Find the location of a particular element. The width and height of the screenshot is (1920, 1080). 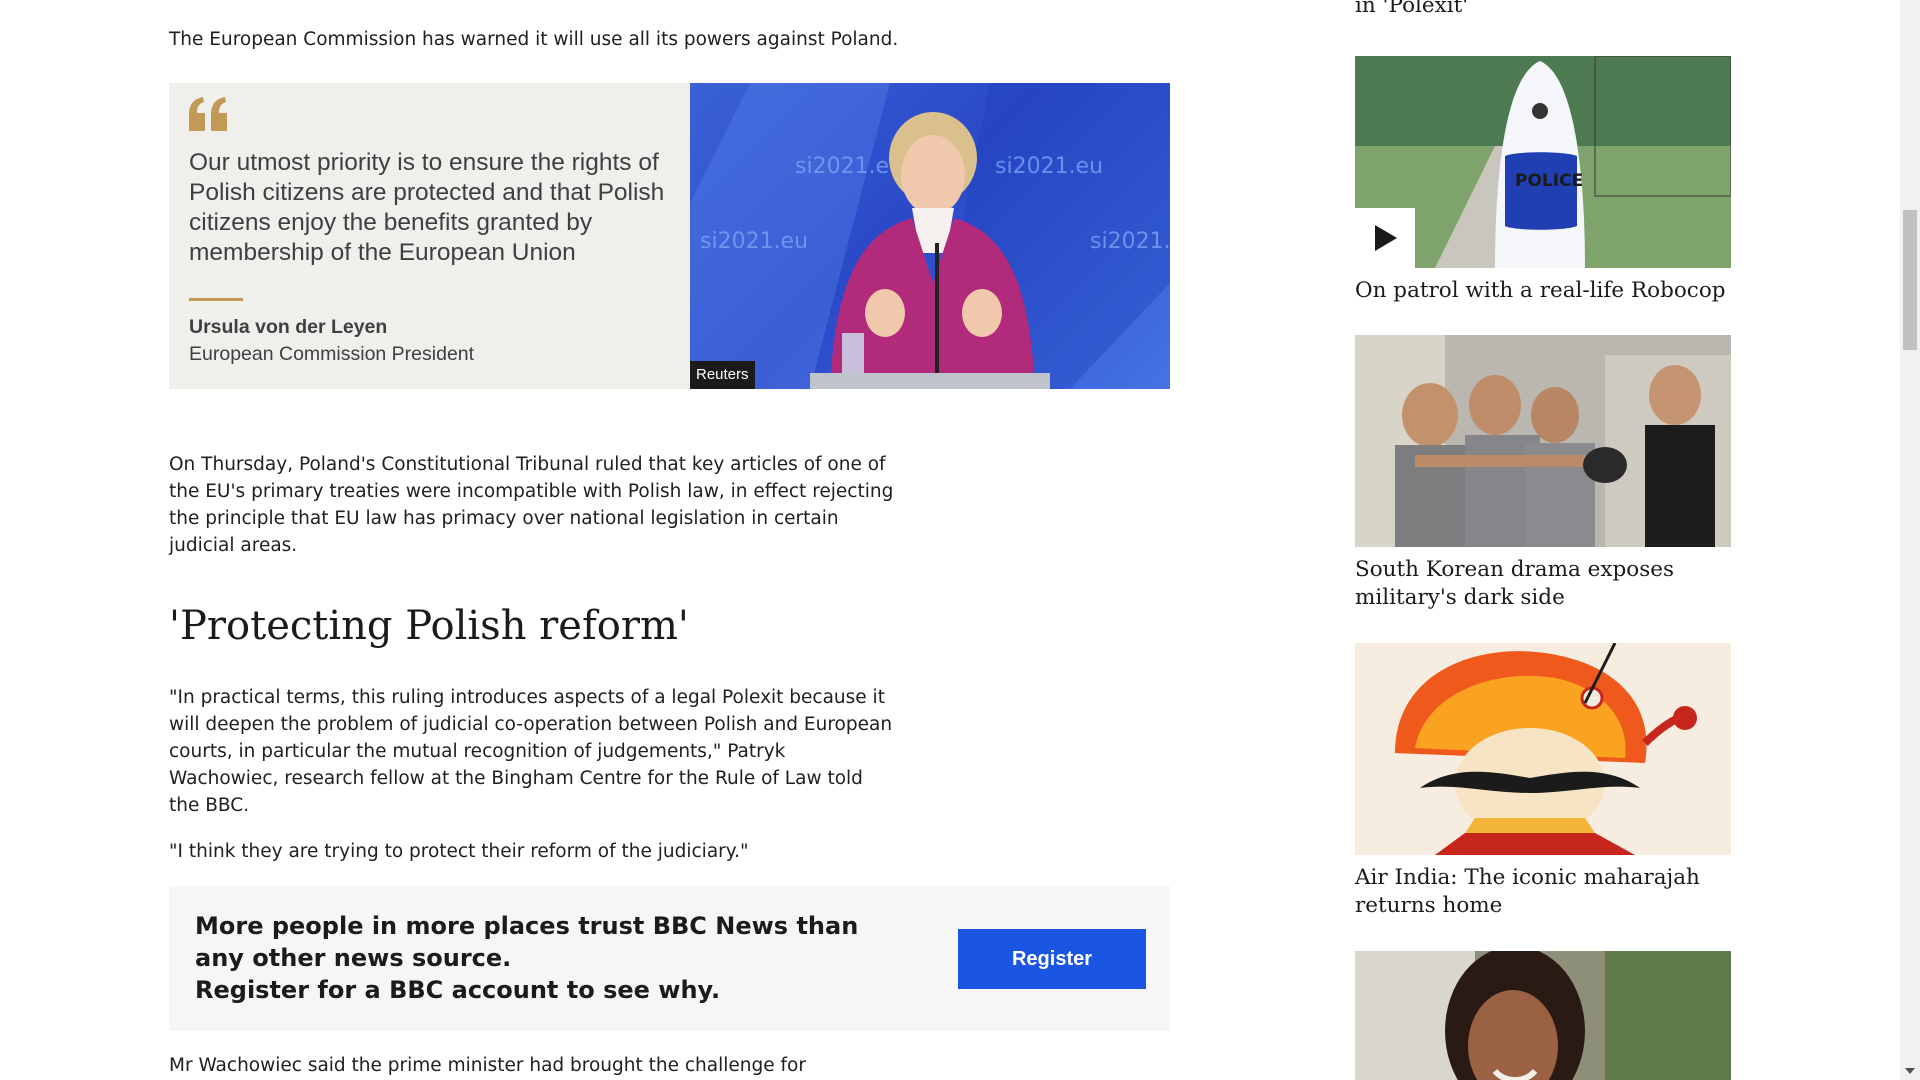

play-icon is located at coordinates (1386, 238).